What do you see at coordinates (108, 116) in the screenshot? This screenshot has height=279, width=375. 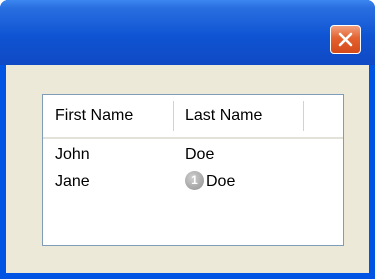 I see `column-header-first-name: First Name` at bounding box center [108, 116].